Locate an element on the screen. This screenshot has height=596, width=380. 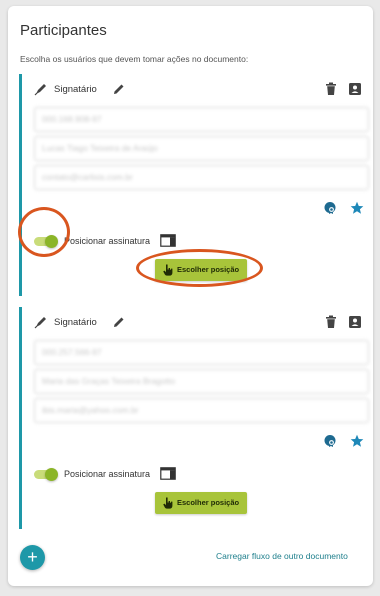
name-field: Maria das Graças Teixeira Bragotto is located at coordinates (201, 381).